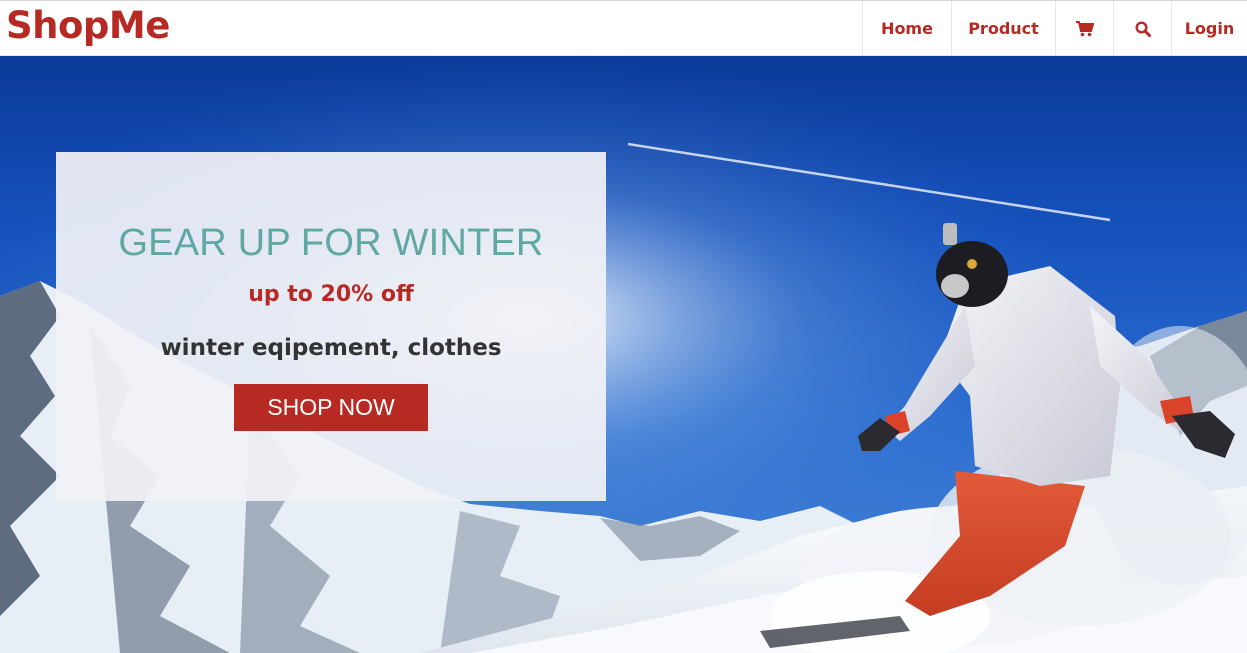 The width and height of the screenshot is (1247, 653). I want to click on shopping-cart-icon, so click(1084, 28).